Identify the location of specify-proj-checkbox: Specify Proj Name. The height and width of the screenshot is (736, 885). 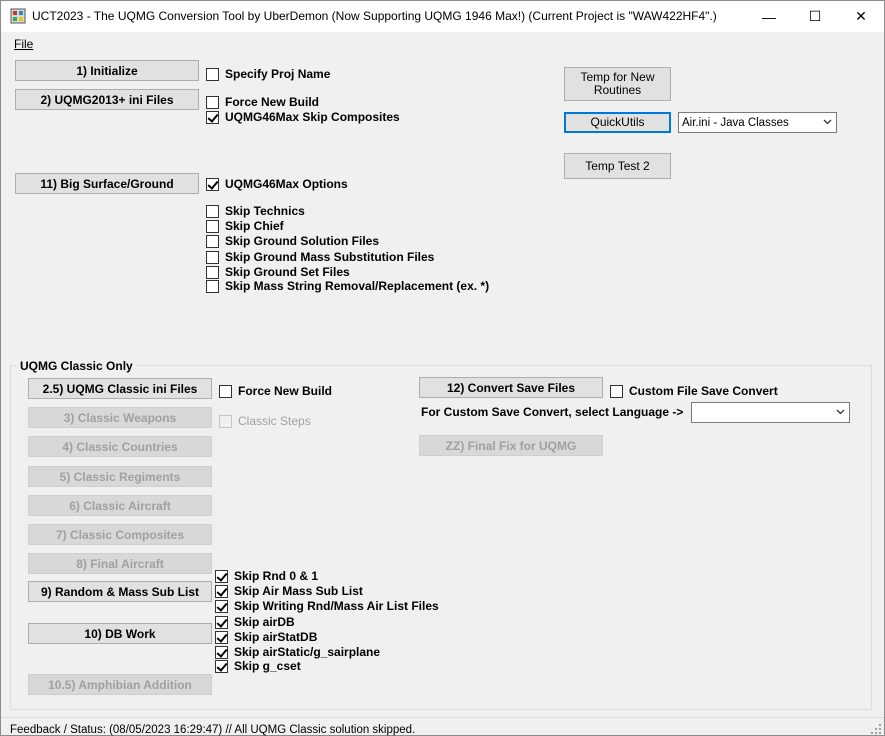
(268, 74).